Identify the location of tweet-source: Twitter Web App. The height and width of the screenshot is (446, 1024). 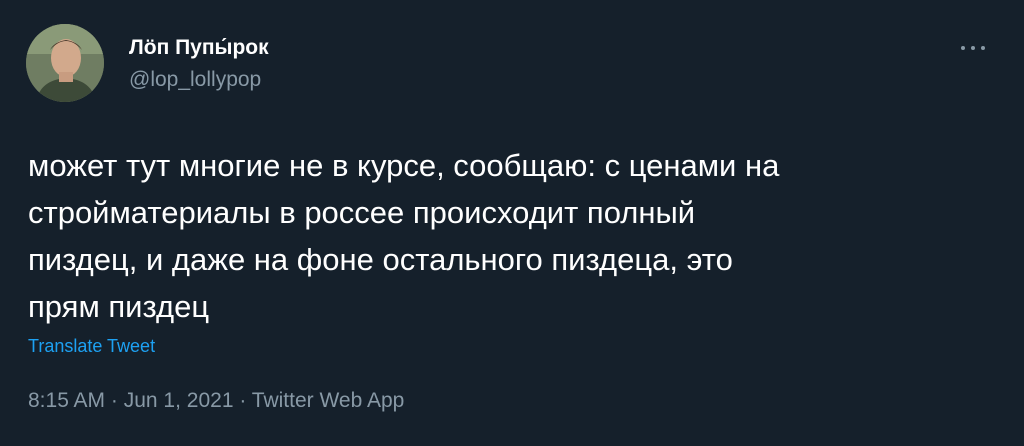
(328, 400).